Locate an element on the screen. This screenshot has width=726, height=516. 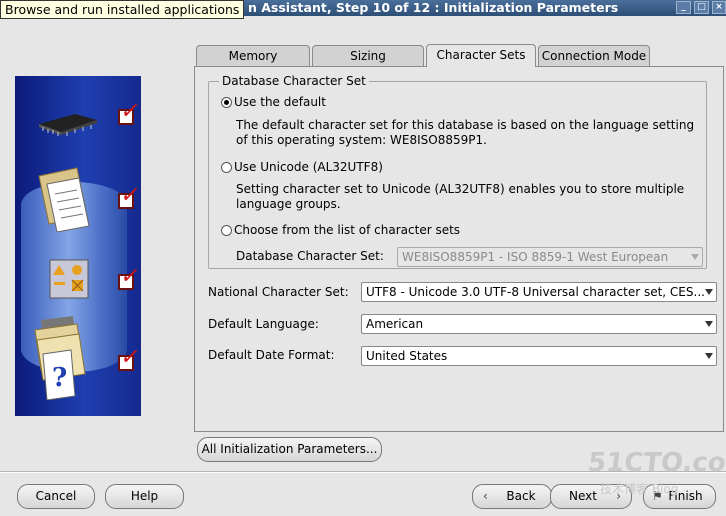
back-button: ‹ Back is located at coordinates (512, 496).